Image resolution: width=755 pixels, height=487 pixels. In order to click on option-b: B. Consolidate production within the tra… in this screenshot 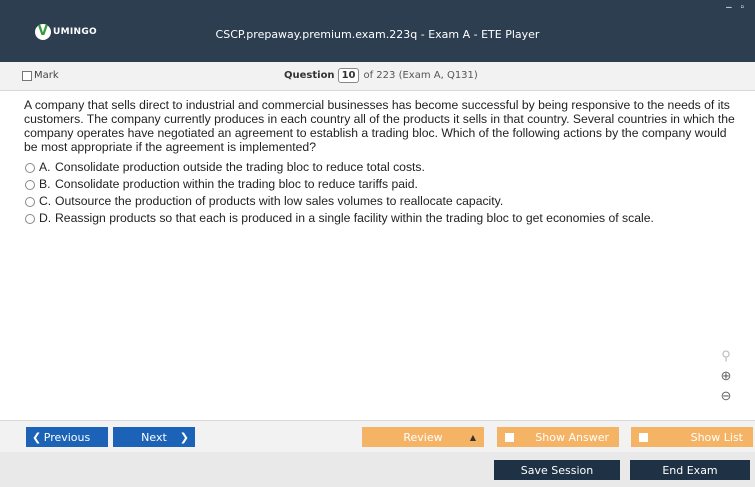, I will do `click(380, 184)`.